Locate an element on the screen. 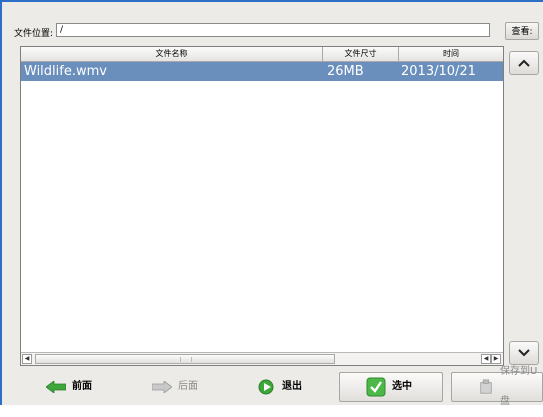 This screenshot has height=417, width=543. save-to-usb-button: 保存到U盘 is located at coordinates (497, 386).